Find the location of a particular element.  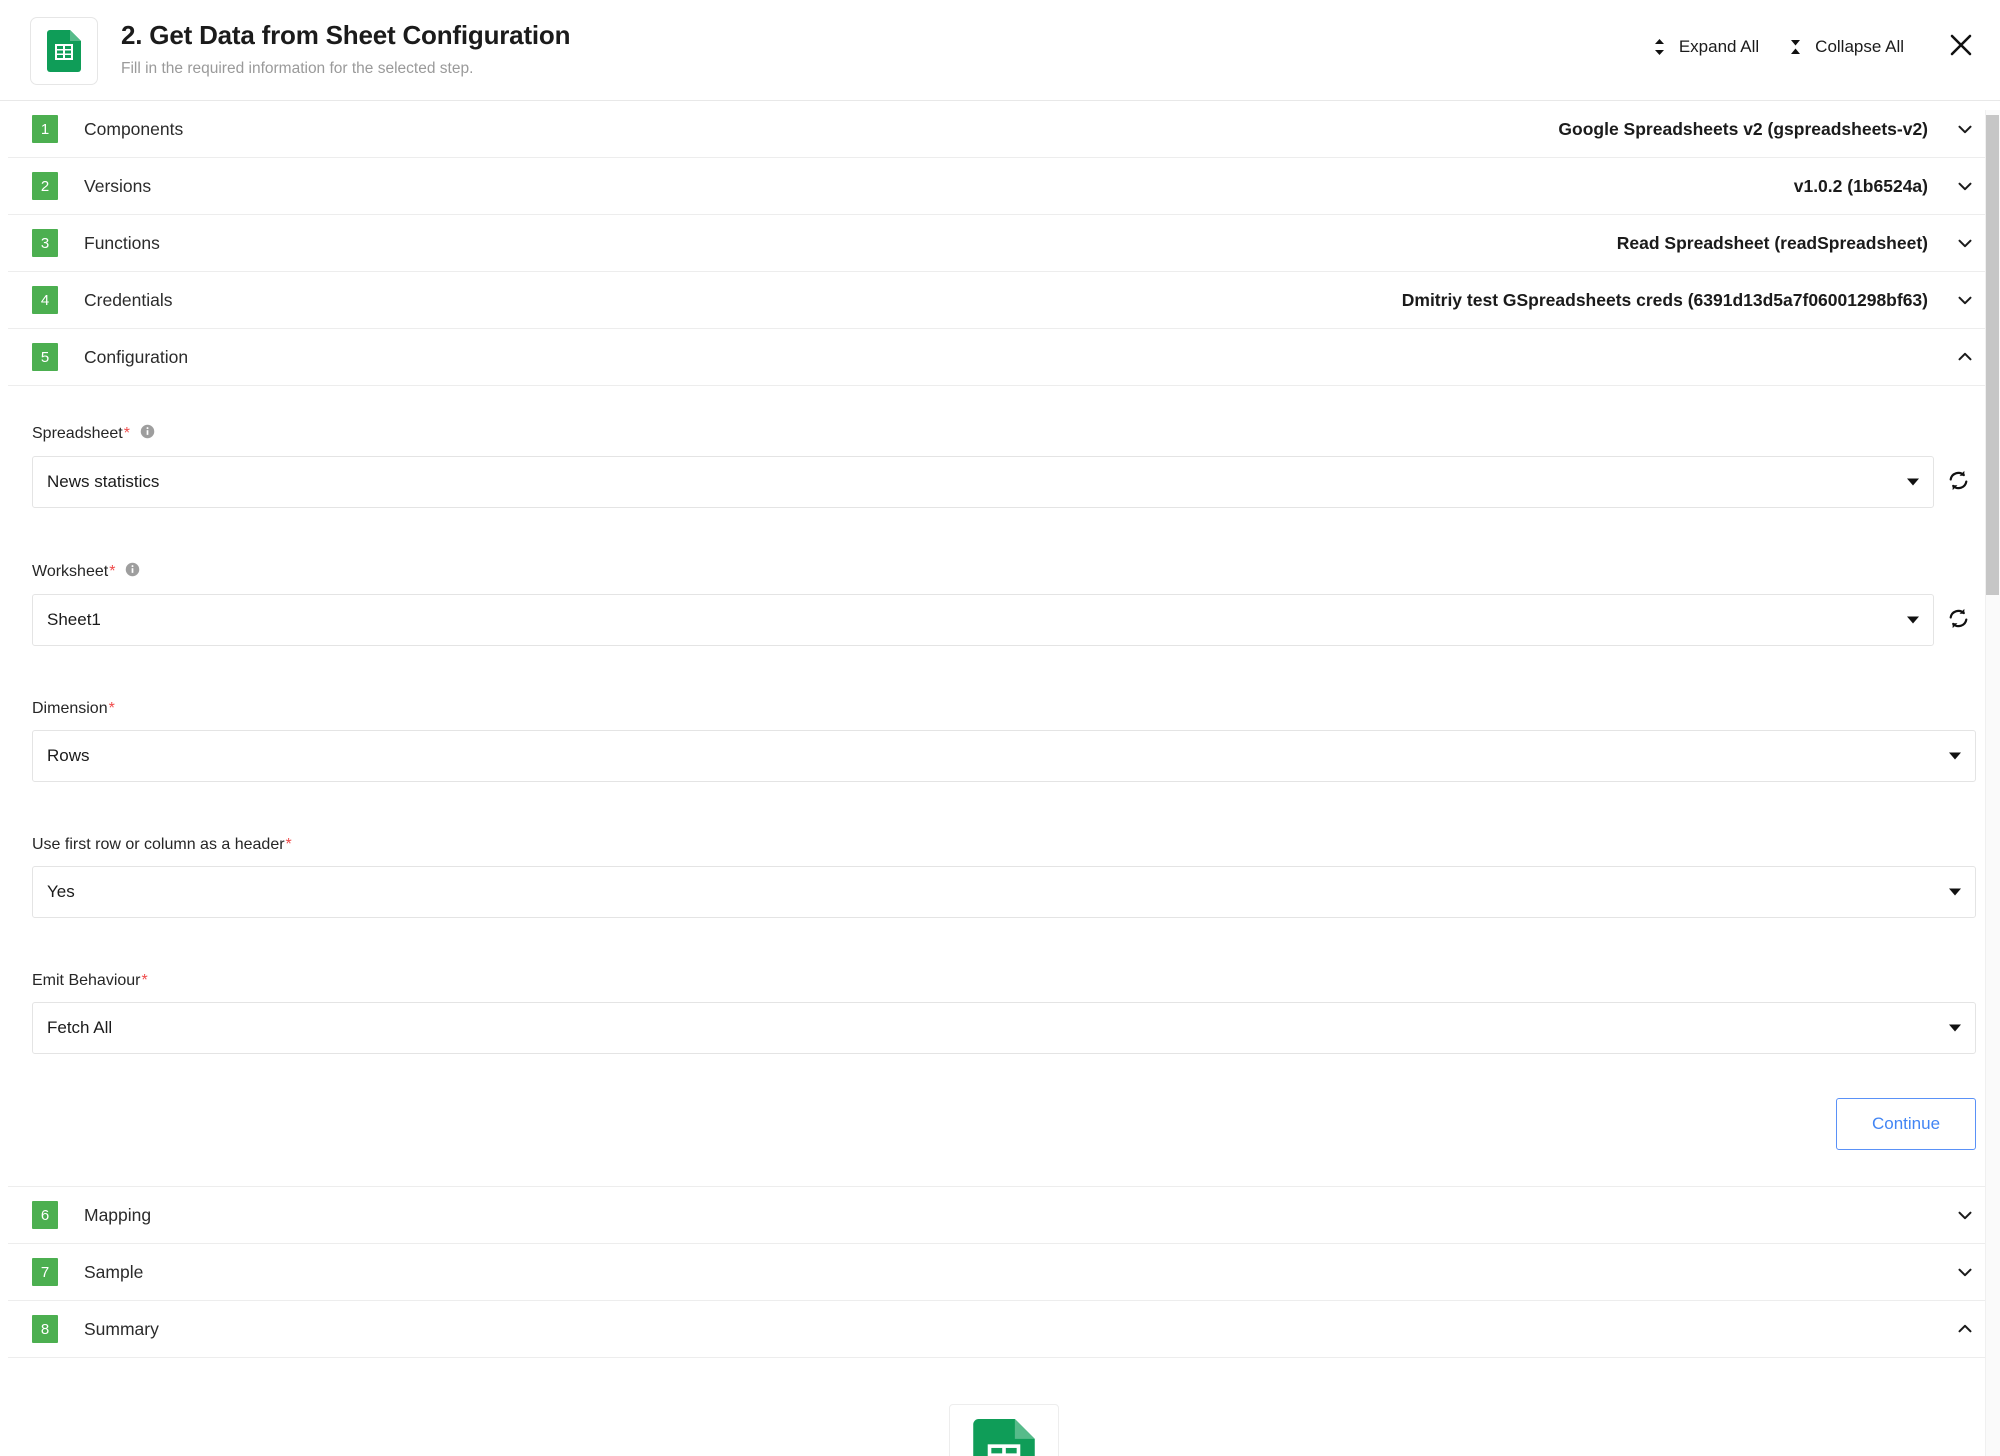

dimension-value: Rows is located at coordinates (68, 755).